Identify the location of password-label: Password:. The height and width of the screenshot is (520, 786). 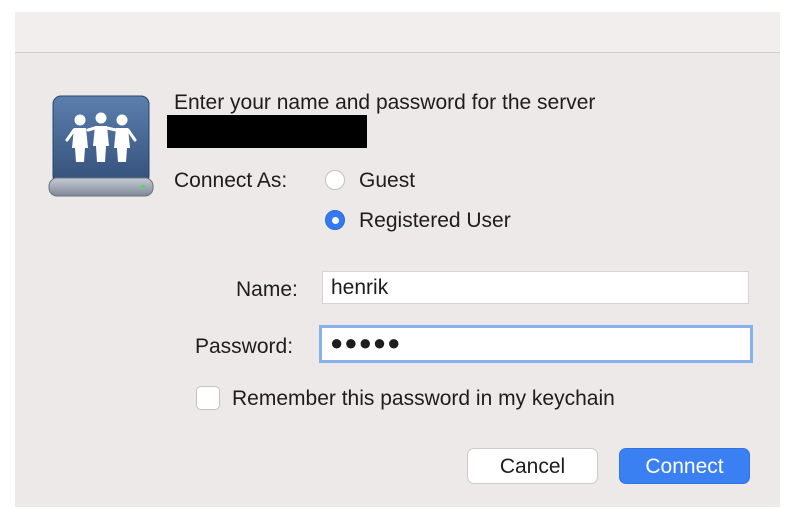
(244, 346).